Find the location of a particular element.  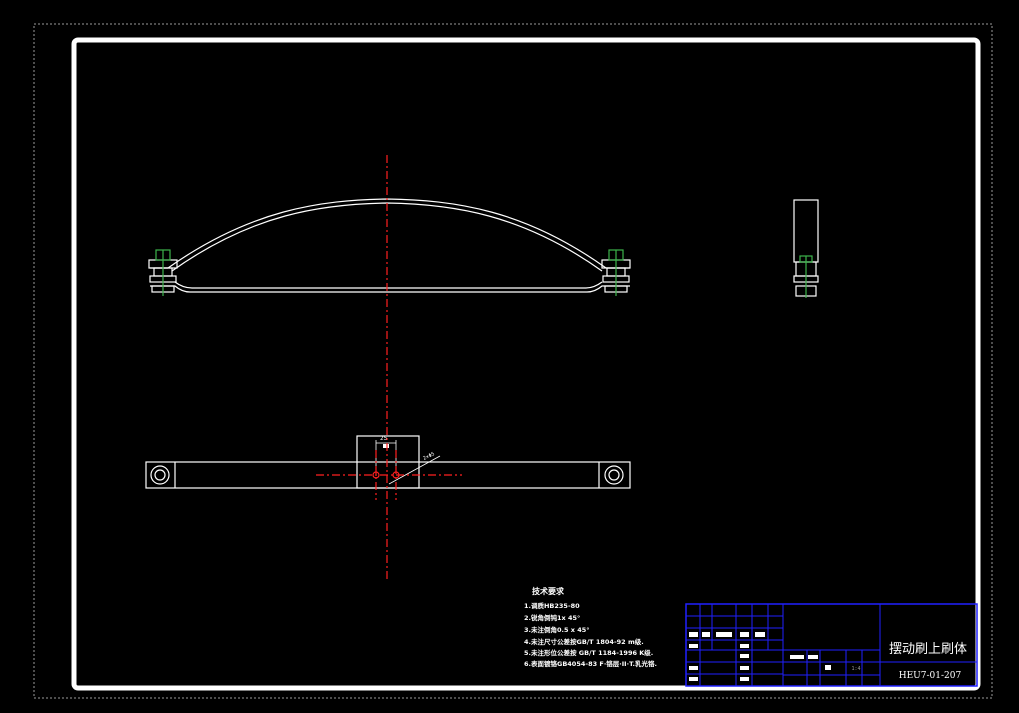

front-view is located at coordinates (389, 247).